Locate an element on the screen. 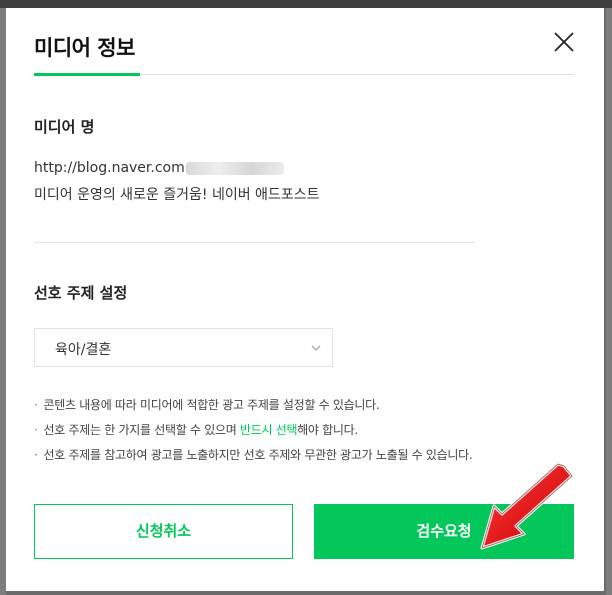 Image resolution: width=612 pixels, height=595 pixels. media-description: 미디어 운영의 새로운 즐거움! 네이버 애드포스트 is located at coordinates (177, 195).